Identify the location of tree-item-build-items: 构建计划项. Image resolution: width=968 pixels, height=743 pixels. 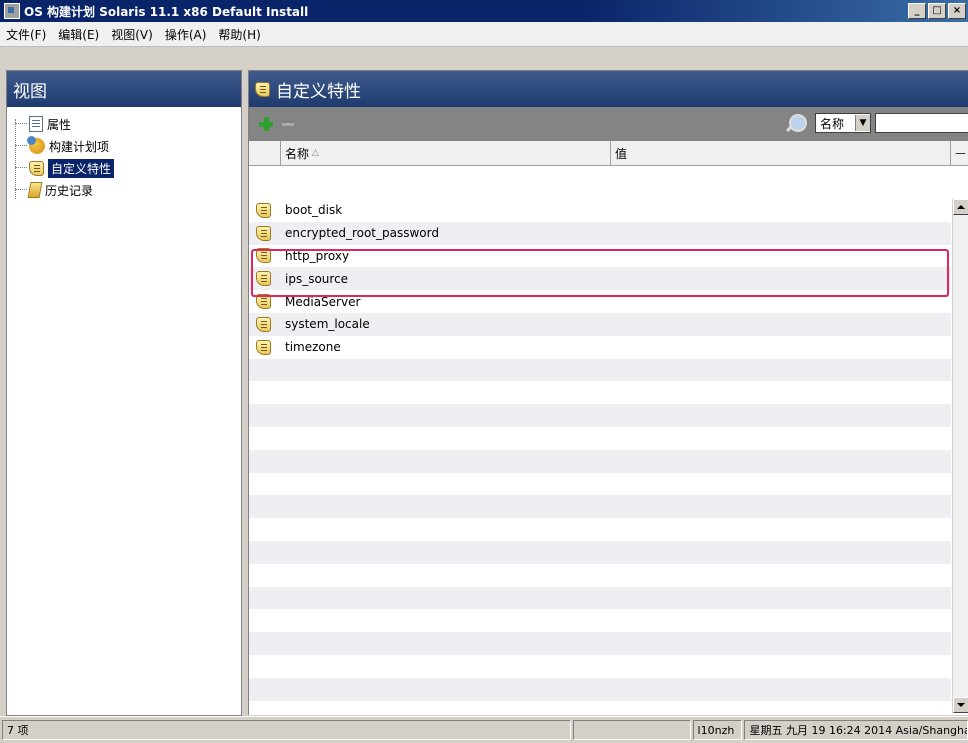
(128, 146).